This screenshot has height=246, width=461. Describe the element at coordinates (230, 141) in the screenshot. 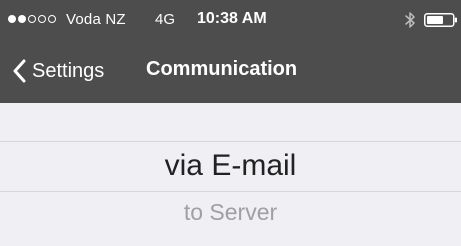

I see `picker-selection-top-divider` at that location.